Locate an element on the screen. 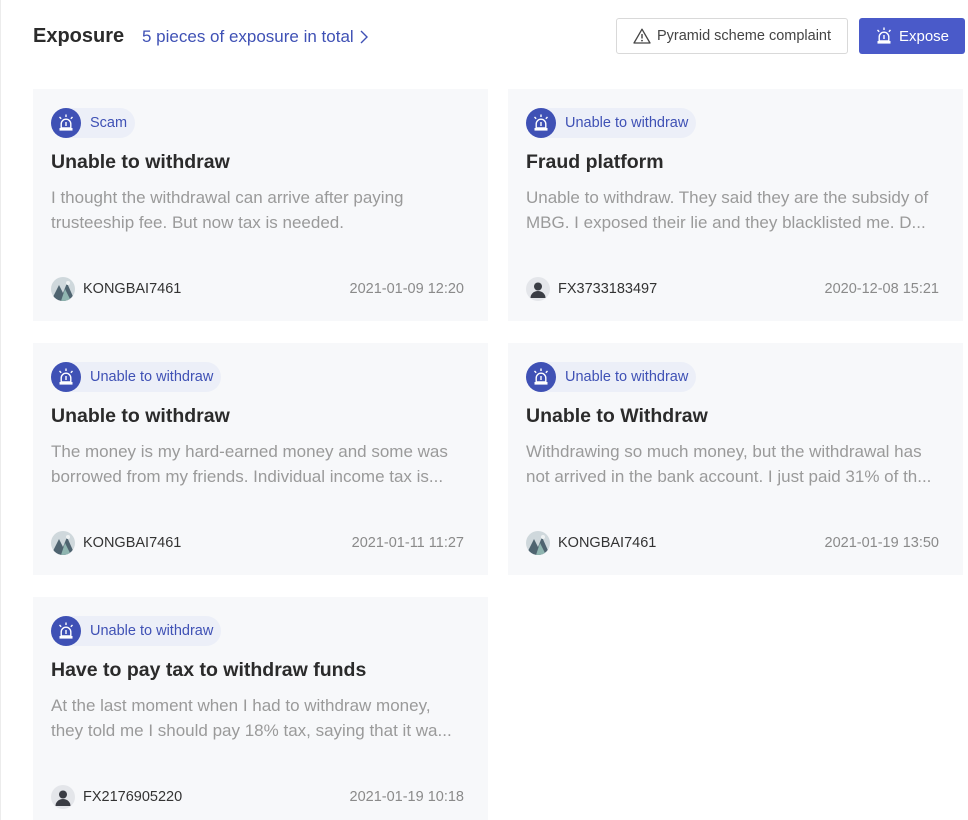 Image resolution: width=968 pixels, height=820 pixels. card-author: FX3733183497 is located at coordinates (591, 289).